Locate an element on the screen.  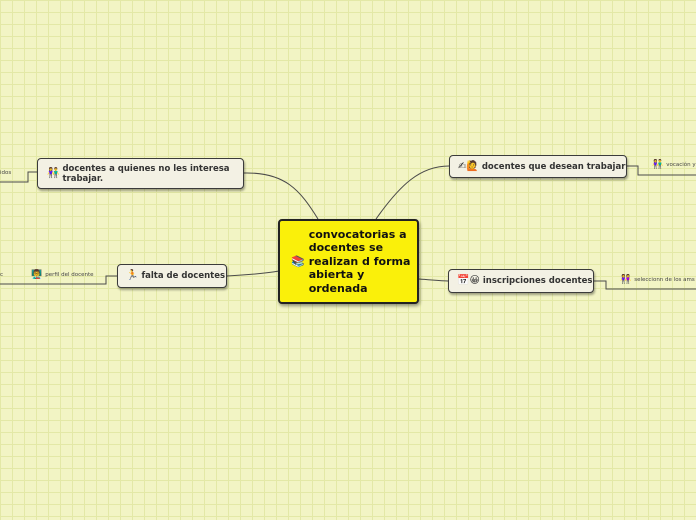
leaf-perfil-docente-label: perfil del docente is located at coordinates (69, 275).